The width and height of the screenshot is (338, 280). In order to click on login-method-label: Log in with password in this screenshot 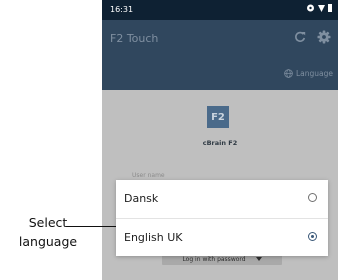, I will do `click(214, 259)`.